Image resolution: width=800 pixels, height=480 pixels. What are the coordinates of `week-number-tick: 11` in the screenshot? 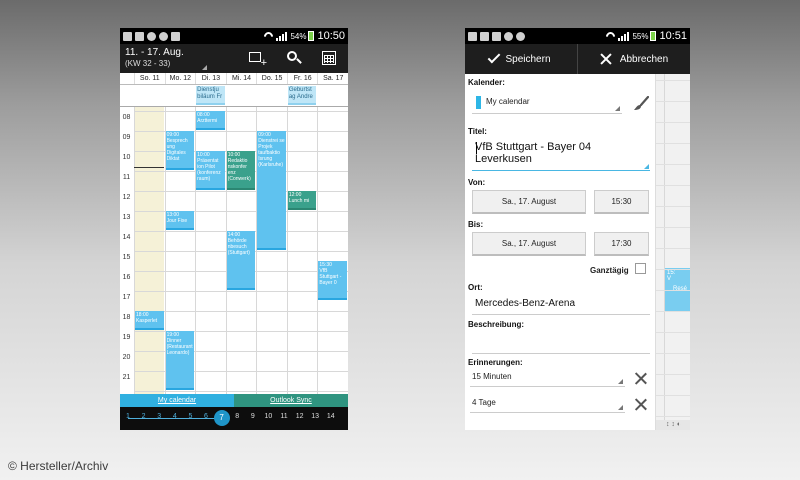 It's located at (283, 416).